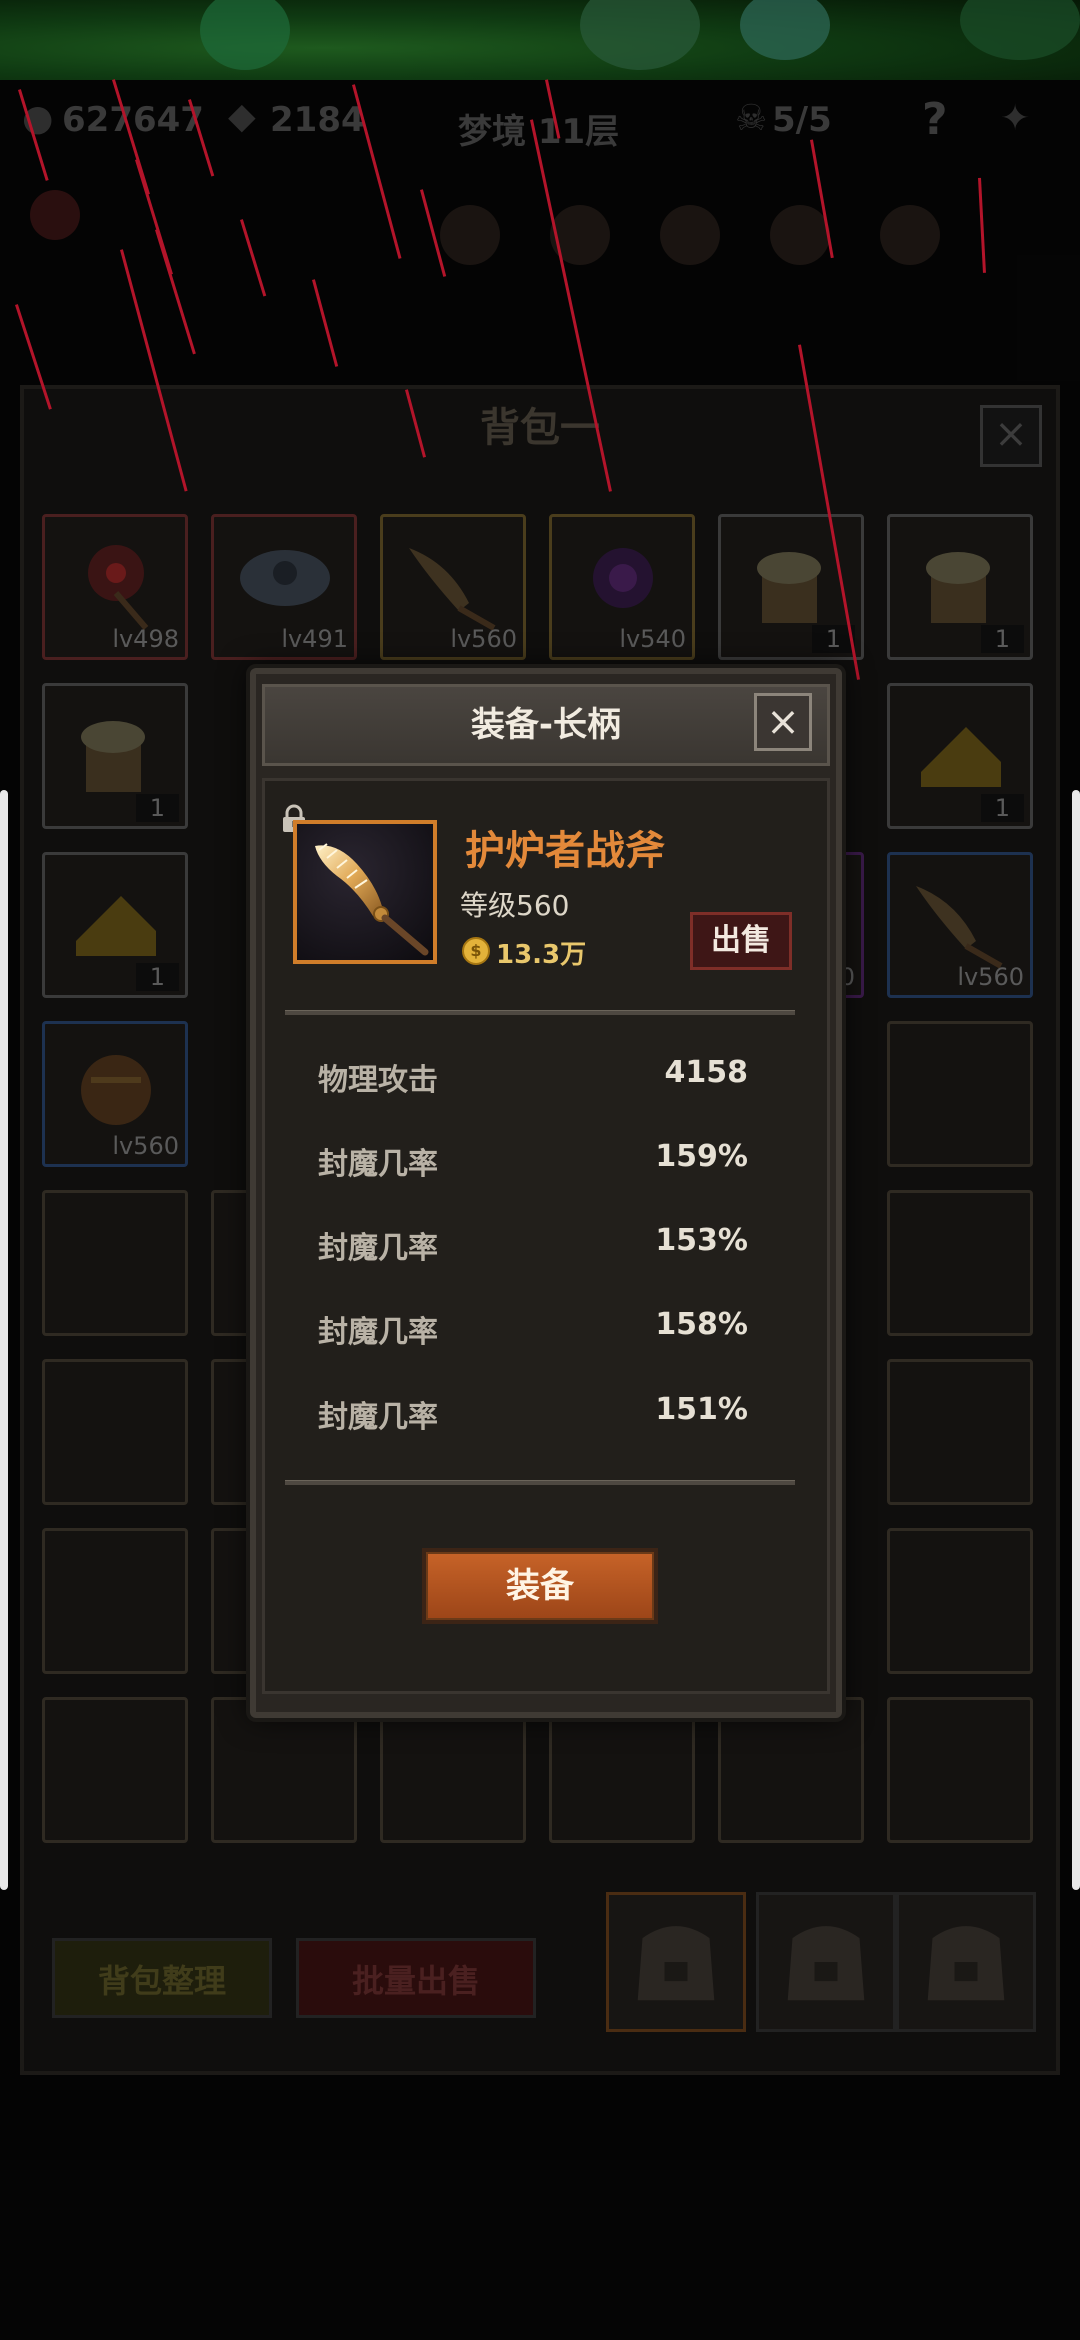  Describe the element at coordinates (847, 977) in the screenshot. I see `slot-level: 0` at that location.